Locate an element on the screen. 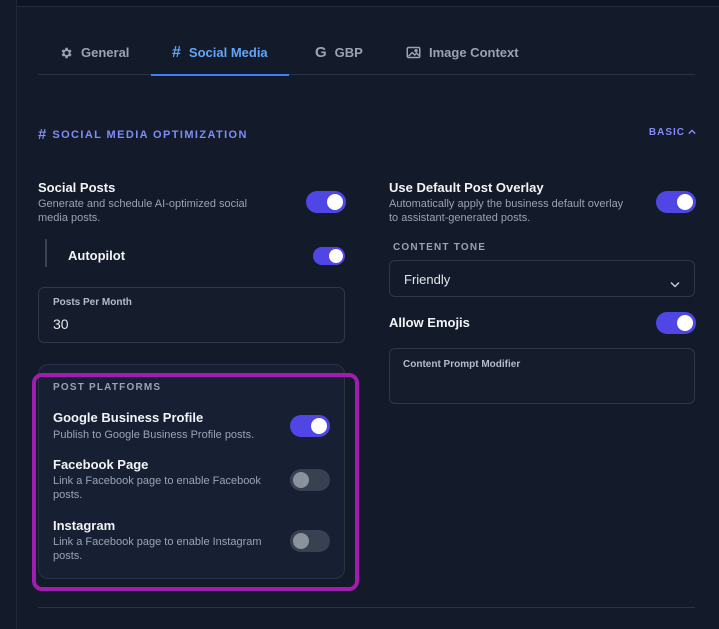 The width and height of the screenshot is (719, 629). google-icon: G is located at coordinates (321, 52).